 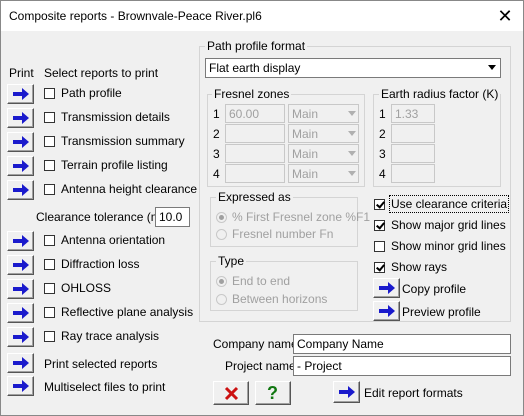 What do you see at coordinates (255, 113) in the screenshot?
I see `fresnel-value-input: 60.00` at bounding box center [255, 113].